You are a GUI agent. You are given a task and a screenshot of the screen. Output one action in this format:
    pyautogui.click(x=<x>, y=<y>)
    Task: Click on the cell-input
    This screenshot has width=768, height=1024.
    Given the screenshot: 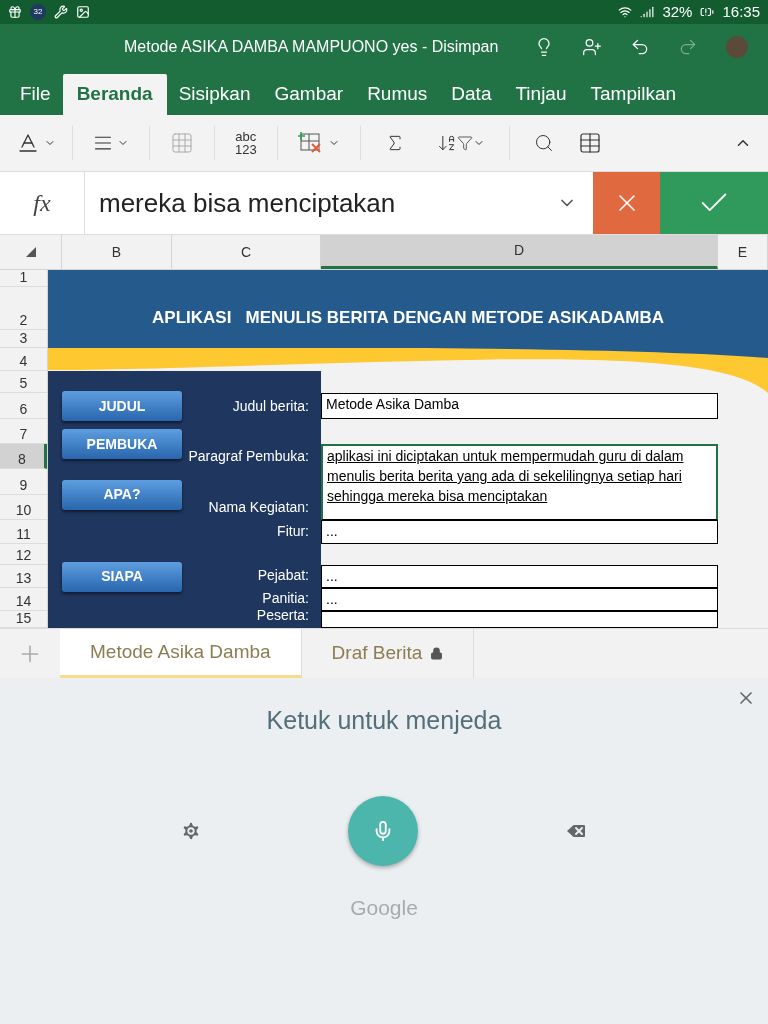 What is the action you would take?
    pyautogui.click(x=519, y=619)
    